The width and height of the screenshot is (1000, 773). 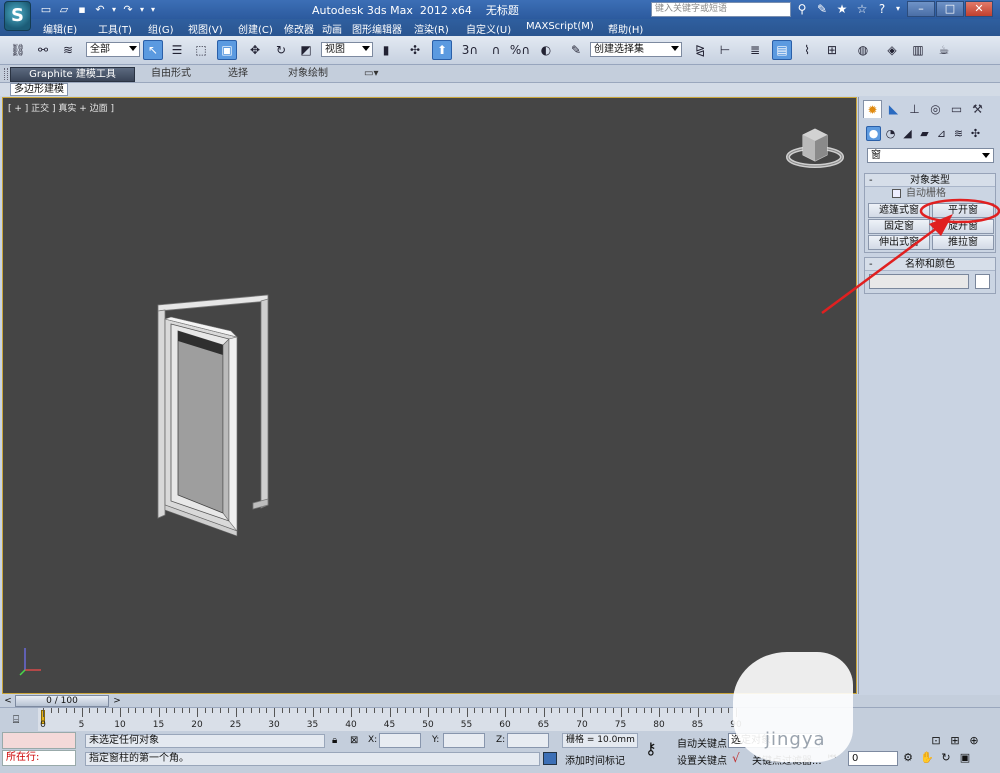 I want to click on menu-edit: 编辑(E), so click(x=70, y=28).